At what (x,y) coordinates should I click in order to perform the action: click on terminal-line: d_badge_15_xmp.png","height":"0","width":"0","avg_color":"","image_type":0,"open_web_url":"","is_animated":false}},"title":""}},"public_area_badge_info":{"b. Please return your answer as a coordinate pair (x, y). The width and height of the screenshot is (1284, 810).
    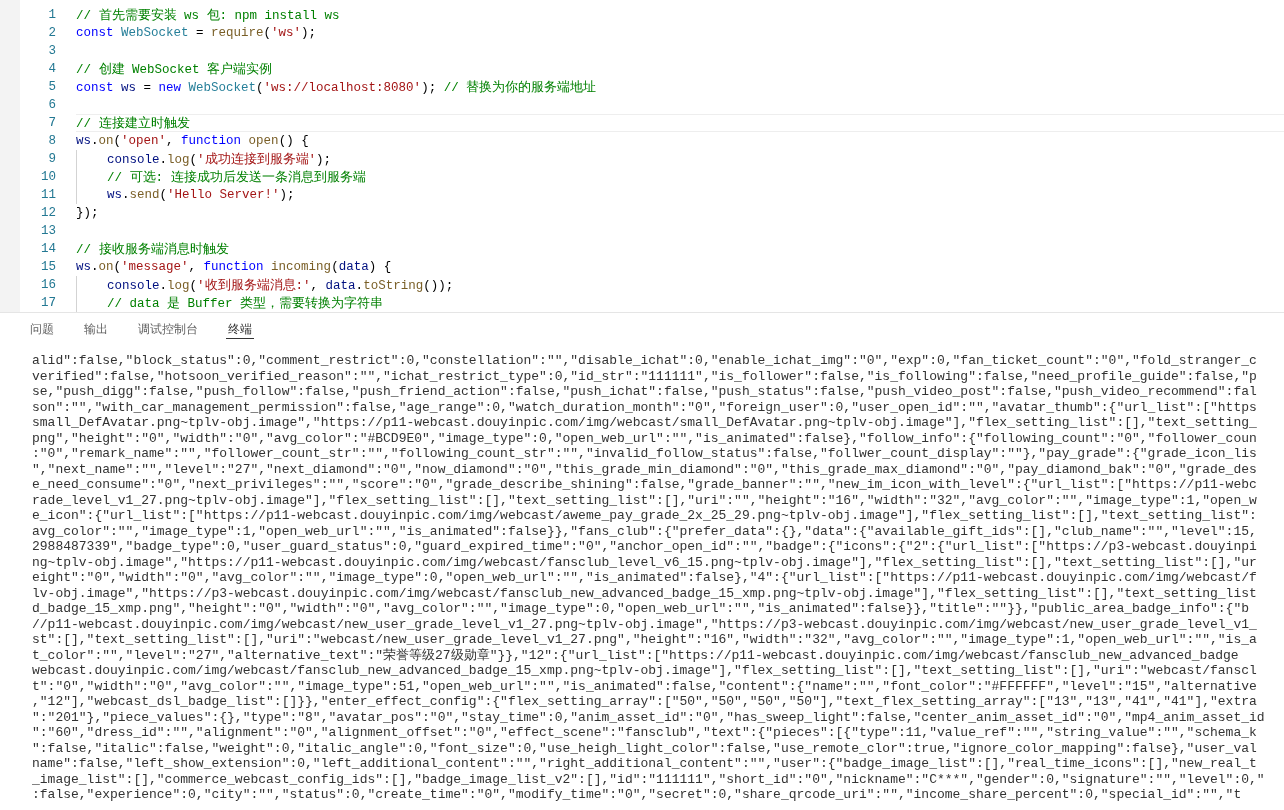
    Looking at the image, I should click on (640, 609).